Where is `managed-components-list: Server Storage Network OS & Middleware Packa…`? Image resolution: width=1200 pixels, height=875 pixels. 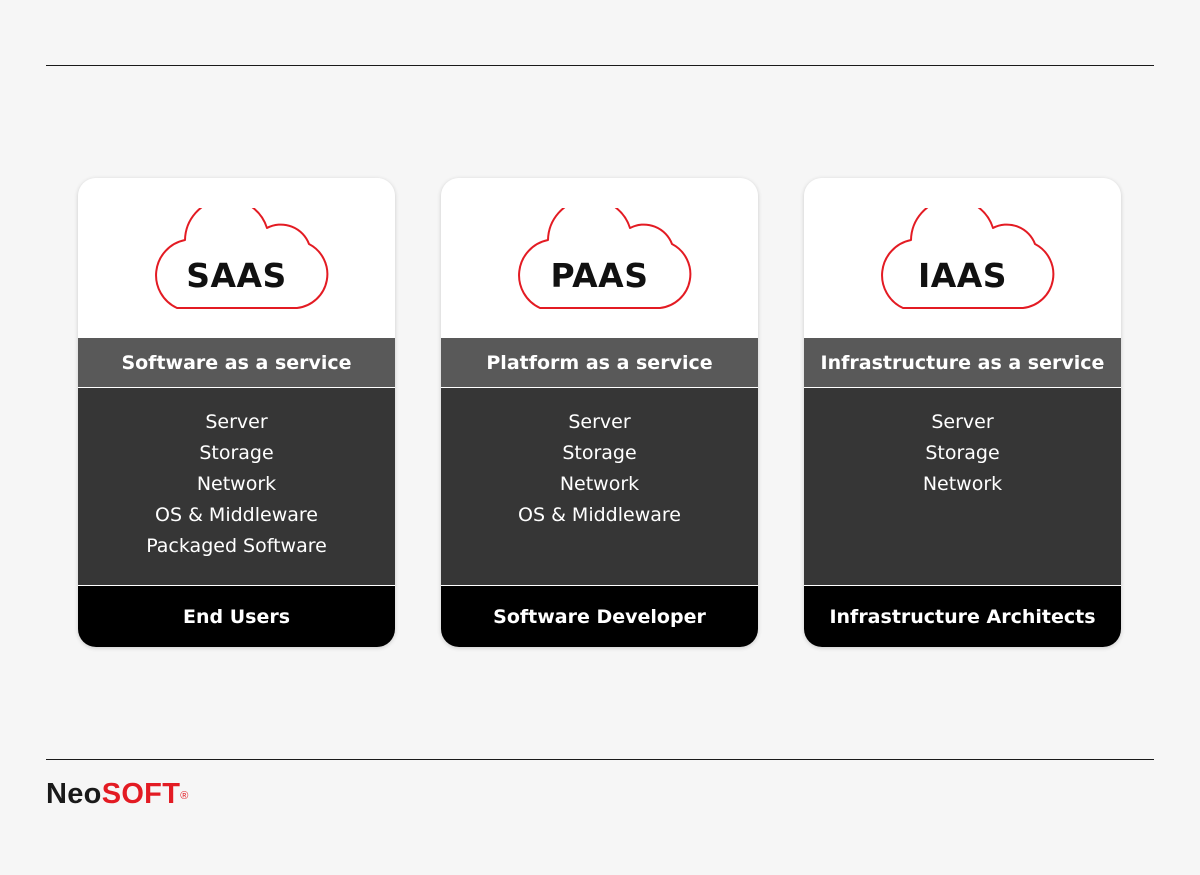
managed-components-list: Server Storage Network OS & Middleware Packa… is located at coordinates (236, 487).